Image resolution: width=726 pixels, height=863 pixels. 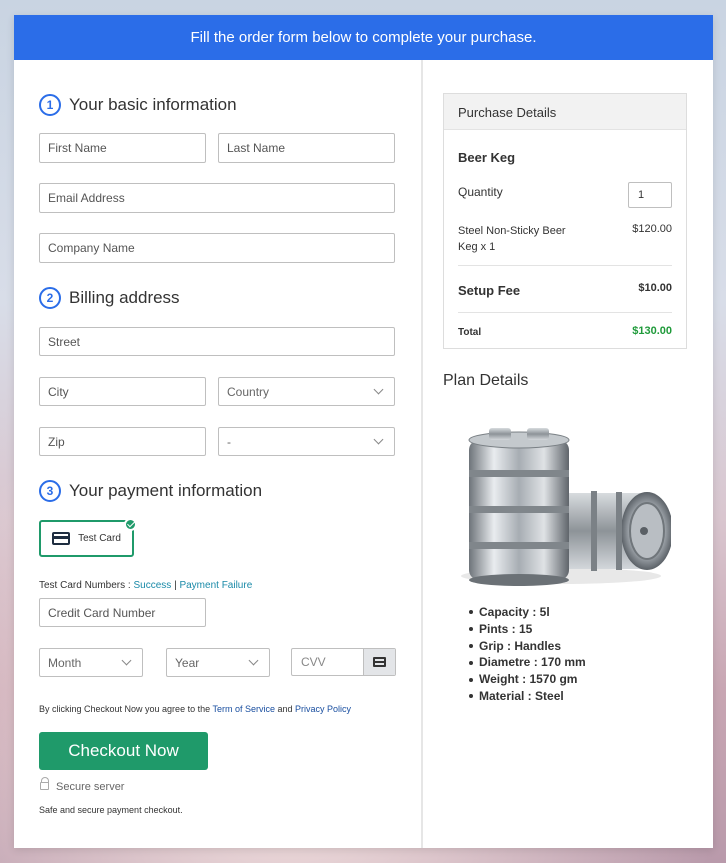 I want to click on section-payment: 3 Your payment information, so click(x=150, y=491).